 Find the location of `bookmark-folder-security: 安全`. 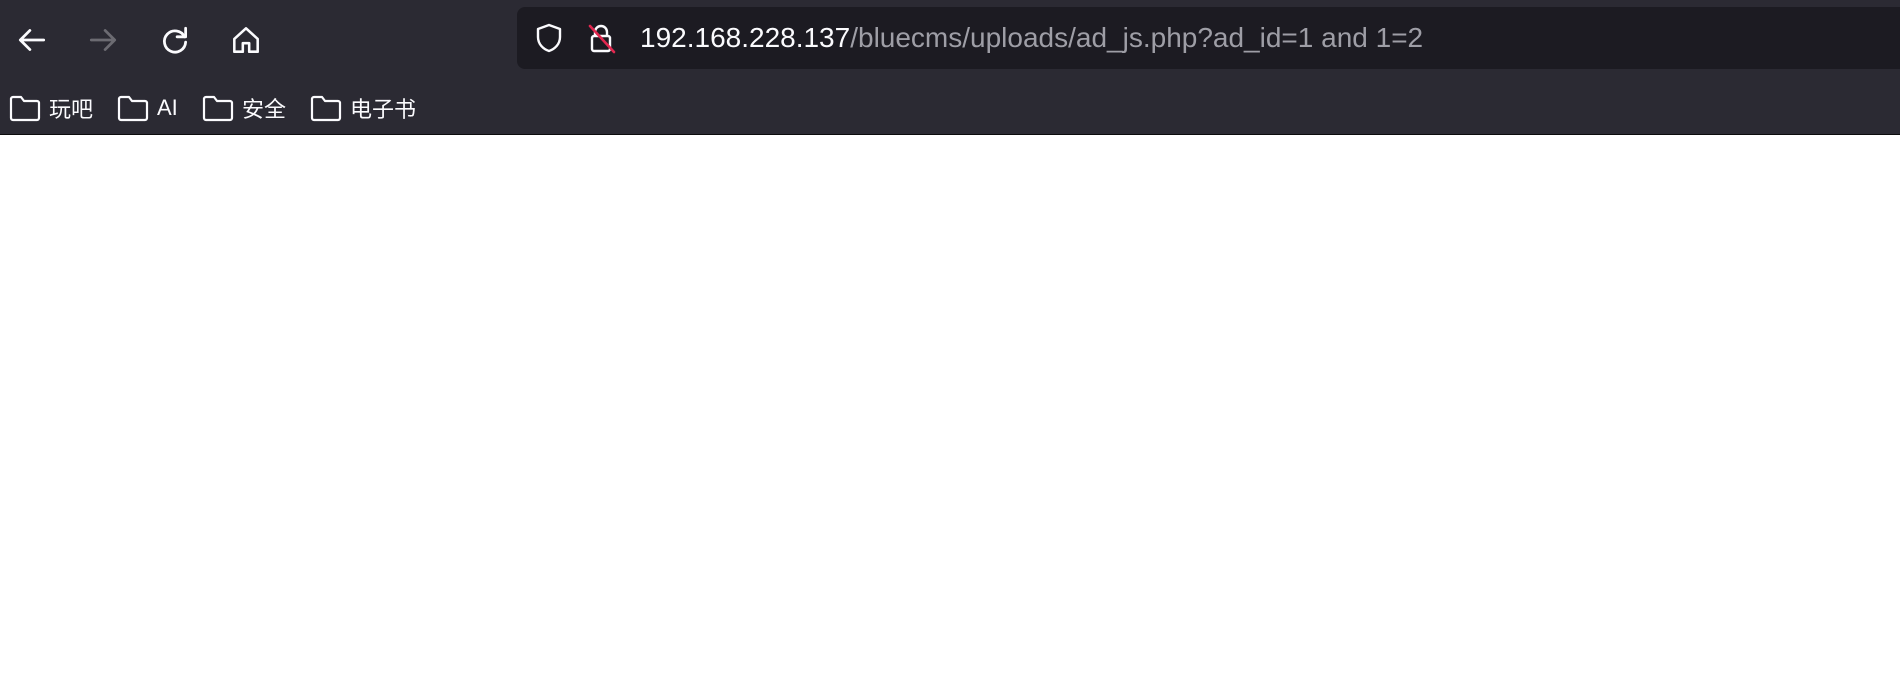

bookmark-folder-security: 安全 is located at coordinates (244, 108).